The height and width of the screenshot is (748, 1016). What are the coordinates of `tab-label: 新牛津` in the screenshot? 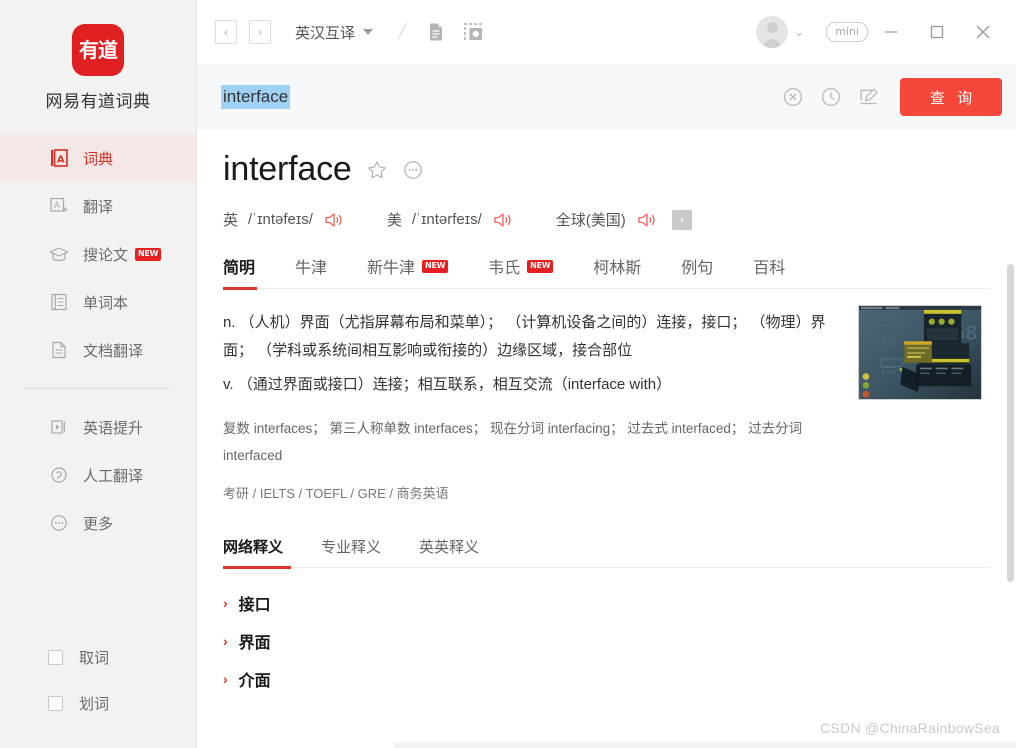 It's located at (391, 268).